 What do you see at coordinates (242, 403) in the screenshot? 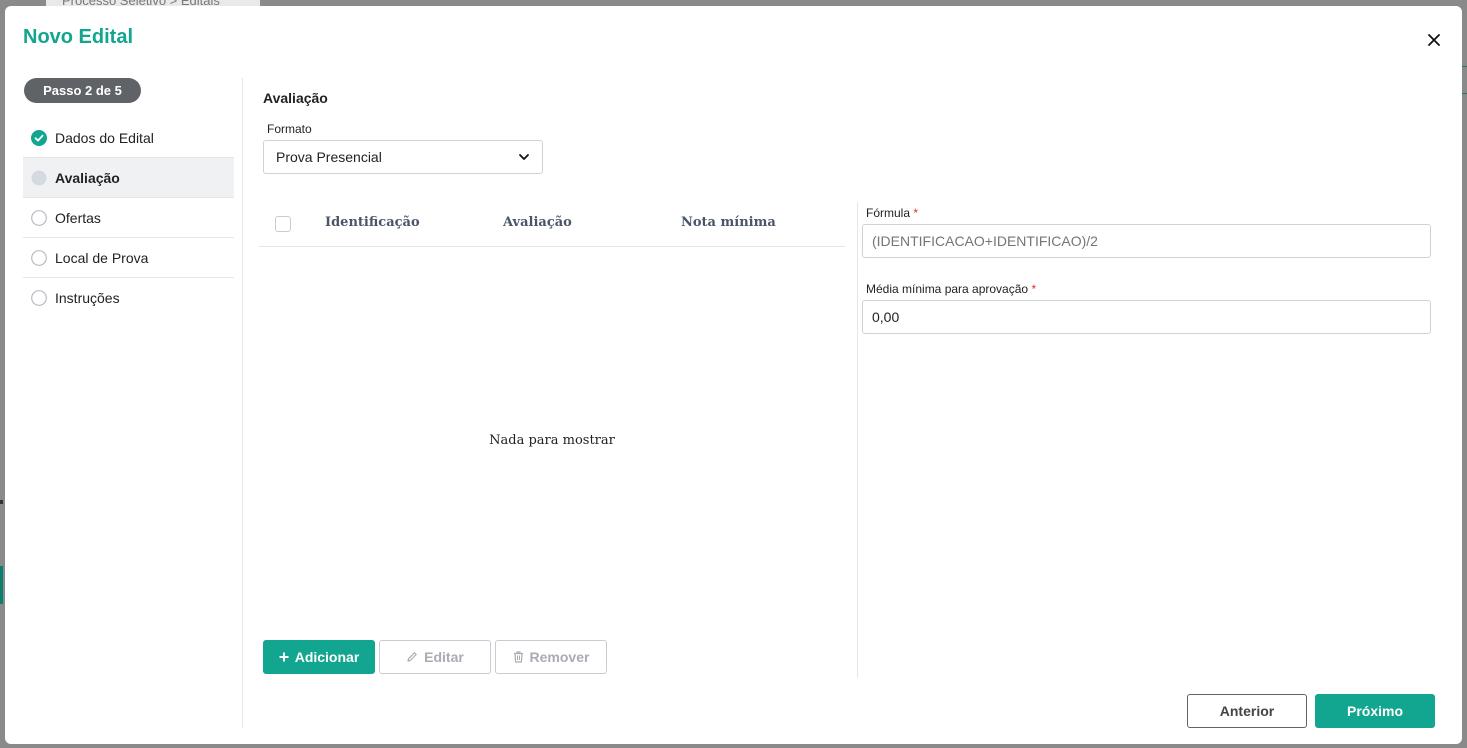
I see `steps-divider` at bounding box center [242, 403].